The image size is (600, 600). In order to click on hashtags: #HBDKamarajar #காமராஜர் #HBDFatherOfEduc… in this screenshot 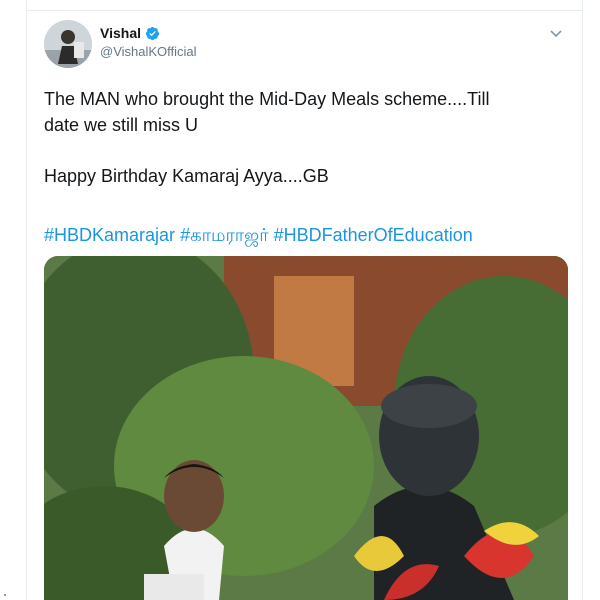, I will do `click(258, 235)`.